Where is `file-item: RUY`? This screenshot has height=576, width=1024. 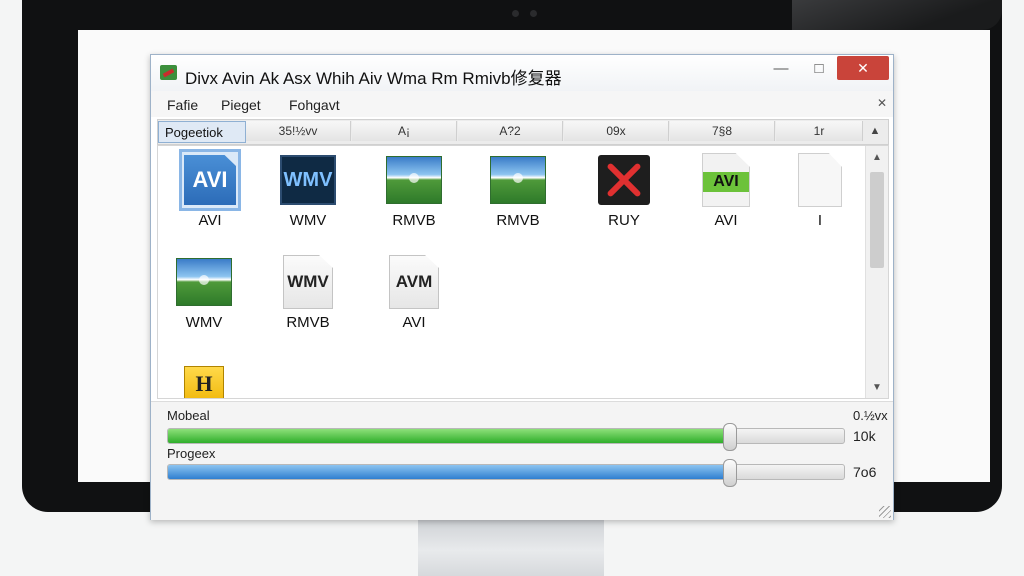 file-item: RUY is located at coordinates (624, 194).